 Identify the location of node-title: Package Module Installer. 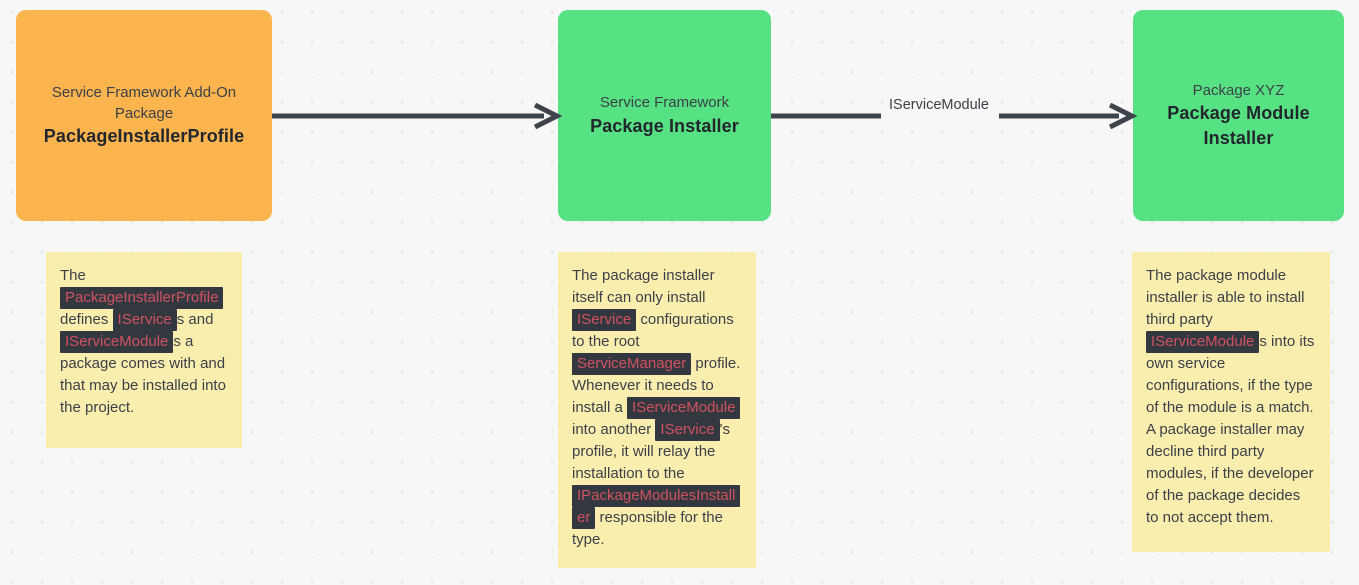
(1238, 125).